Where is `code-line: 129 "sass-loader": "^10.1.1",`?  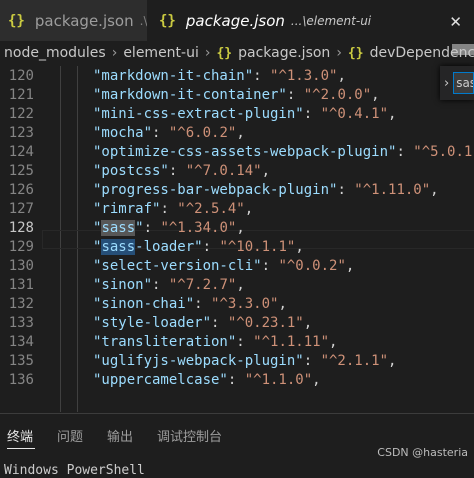 code-line: 129 "sass-loader": "^10.1.1", is located at coordinates (237, 247).